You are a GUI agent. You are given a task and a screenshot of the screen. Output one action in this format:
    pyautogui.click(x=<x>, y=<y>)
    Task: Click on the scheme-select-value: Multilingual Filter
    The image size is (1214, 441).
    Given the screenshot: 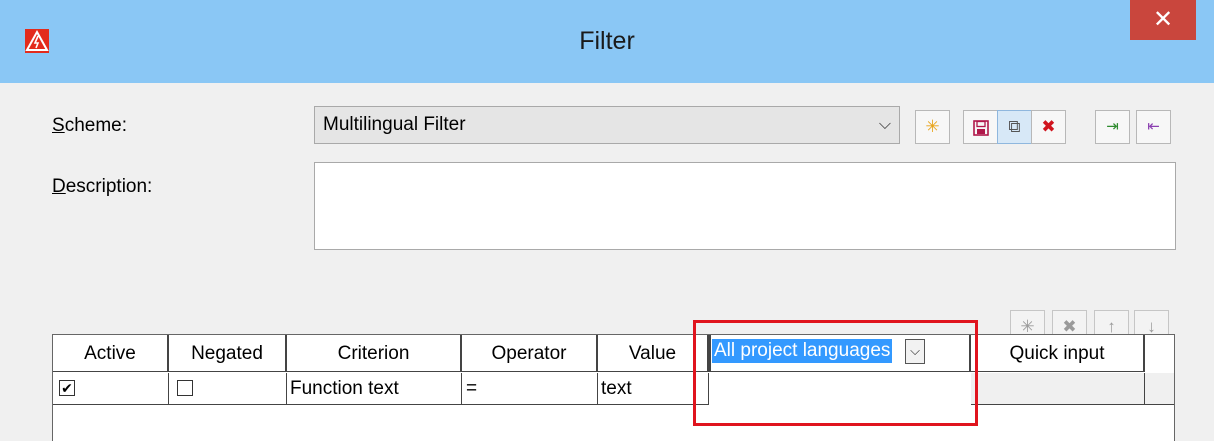 What is the action you would take?
    pyautogui.click(x=394, y=124)
    